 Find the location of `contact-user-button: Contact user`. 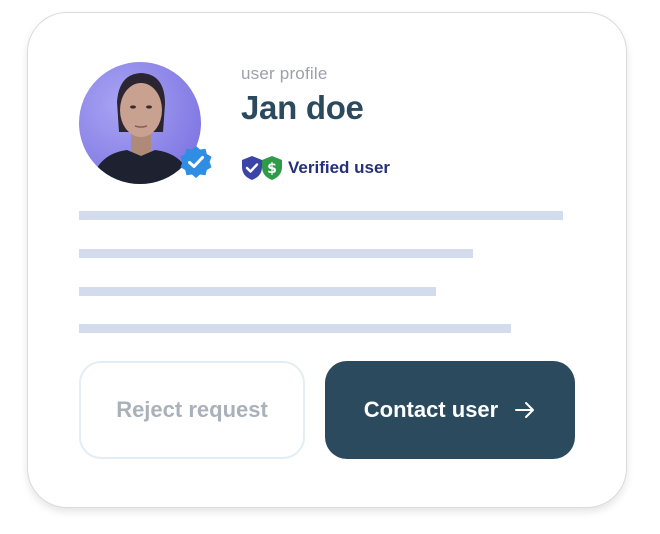

contact-user-button: Contact user is located at coordinates (450, 410).